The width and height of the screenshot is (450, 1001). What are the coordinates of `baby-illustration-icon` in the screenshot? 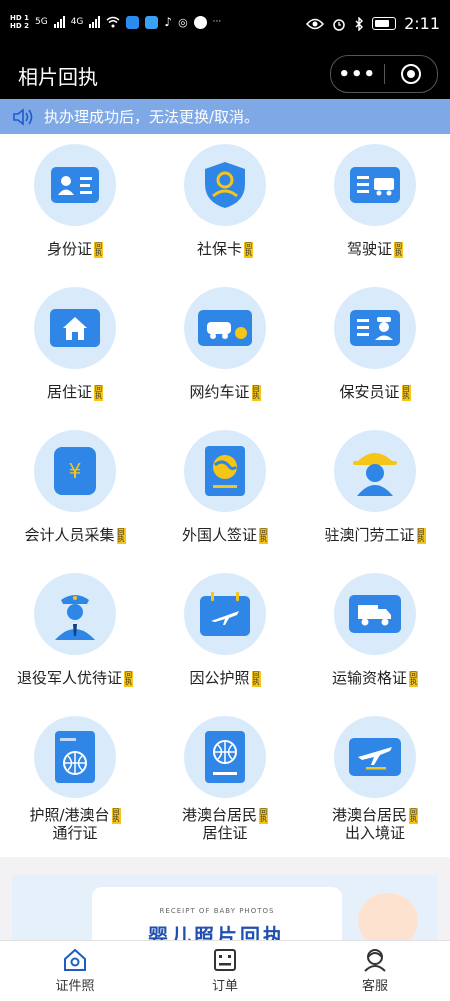 It's located at (388, 919).